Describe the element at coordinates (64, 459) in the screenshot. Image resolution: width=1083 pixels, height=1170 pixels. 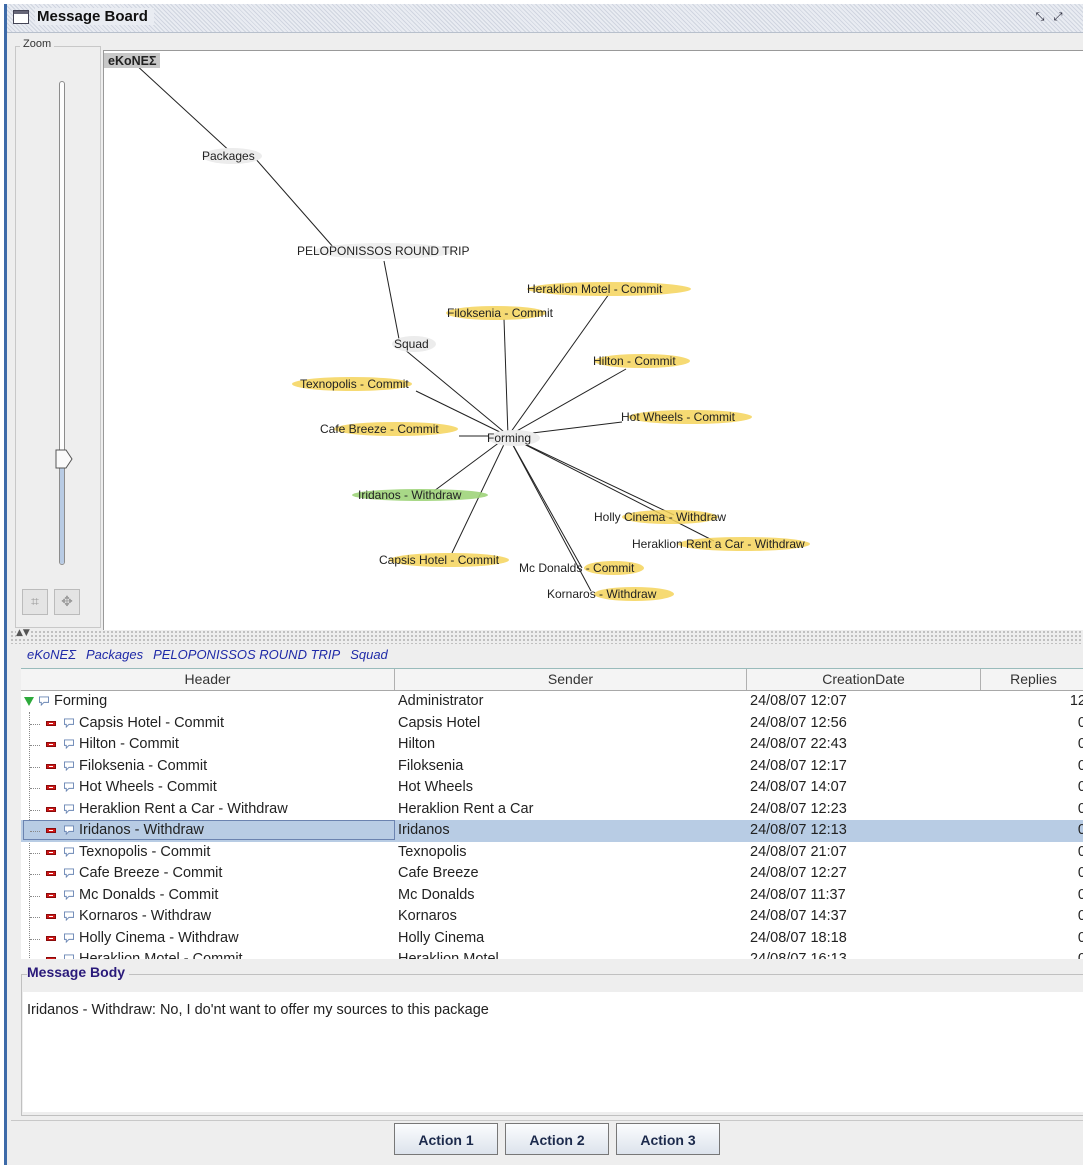
I see `zoom-slider-thumb` at that location.